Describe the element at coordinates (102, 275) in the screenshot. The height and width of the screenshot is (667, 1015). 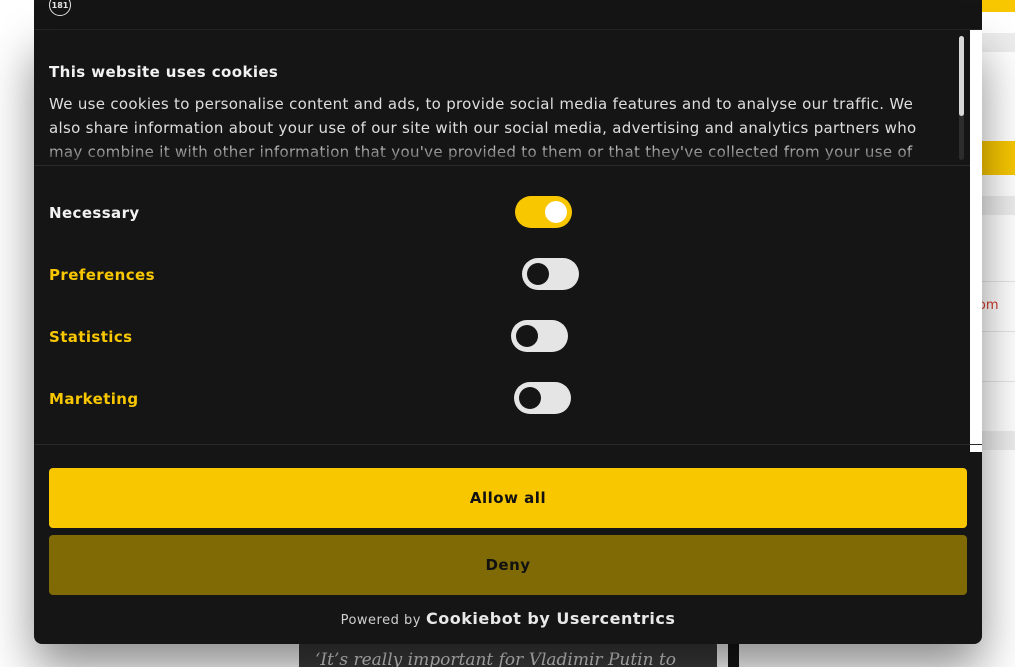
I see `consent-label-preferences: Preferences` at that location.